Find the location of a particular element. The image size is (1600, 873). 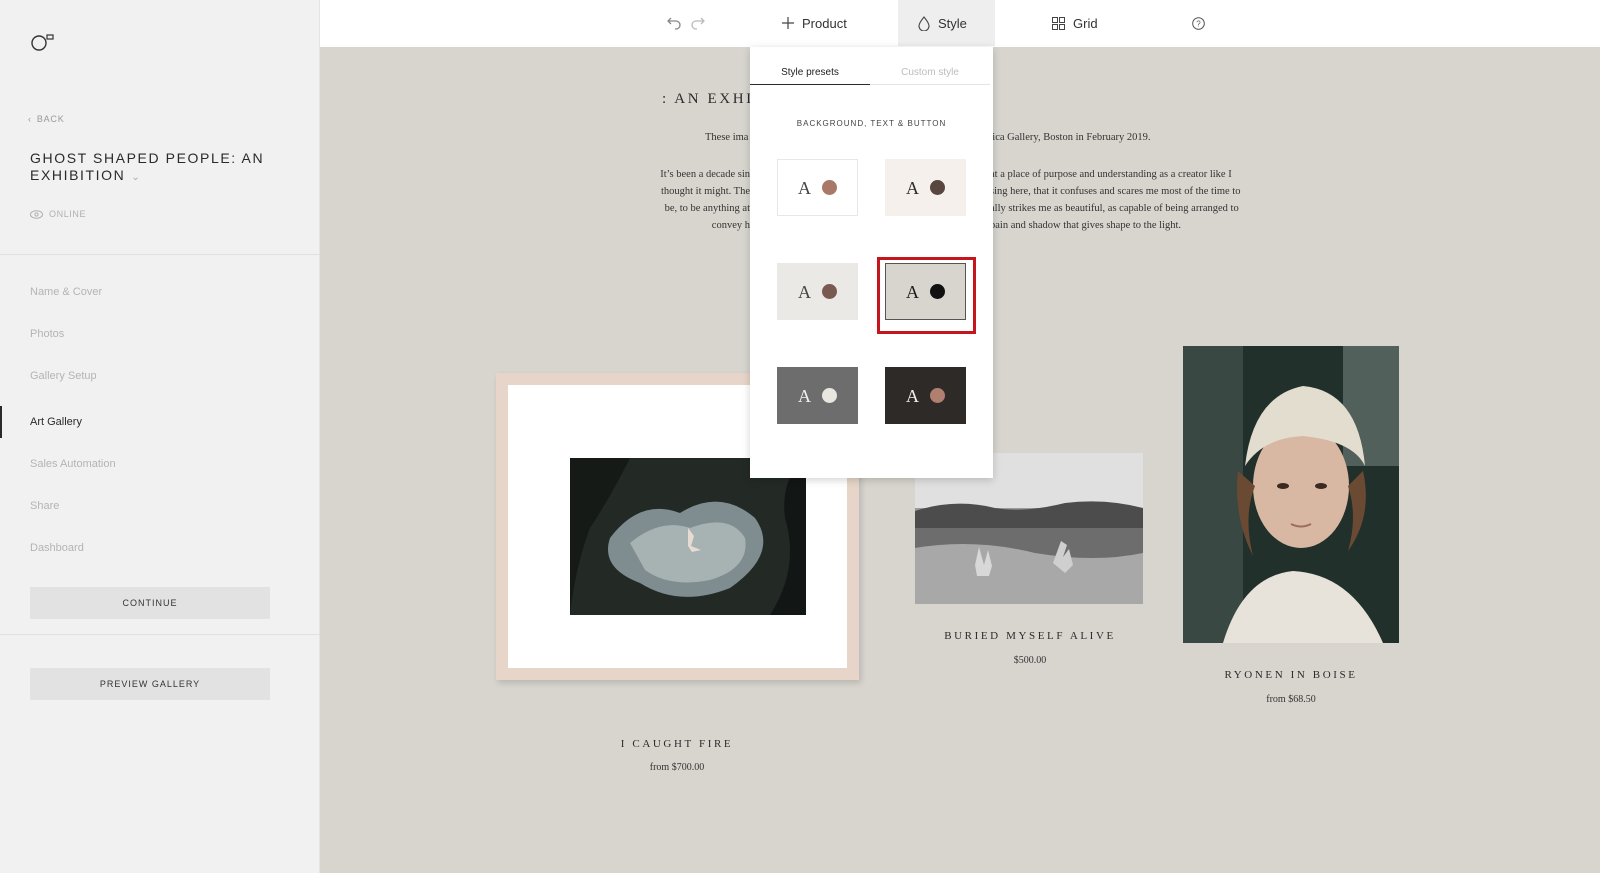

plus-icon is located at coordinates (788, 23).